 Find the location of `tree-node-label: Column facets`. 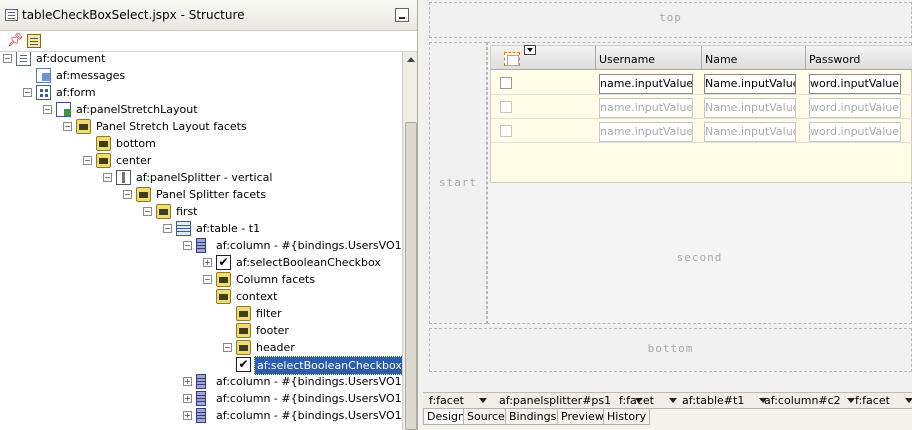

tree-node-label: Column facets is located at coordinates (276, 279).